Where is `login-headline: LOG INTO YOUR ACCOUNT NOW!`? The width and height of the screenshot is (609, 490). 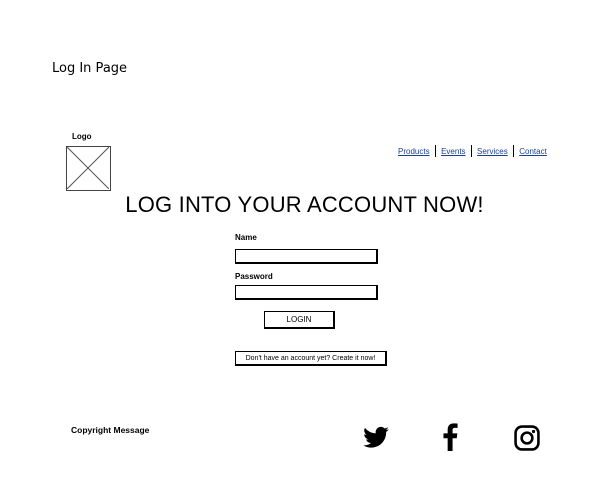 login-headline: LOG INTO YOUR ACCOUNT NOW! is located at coordinates (304, 204).